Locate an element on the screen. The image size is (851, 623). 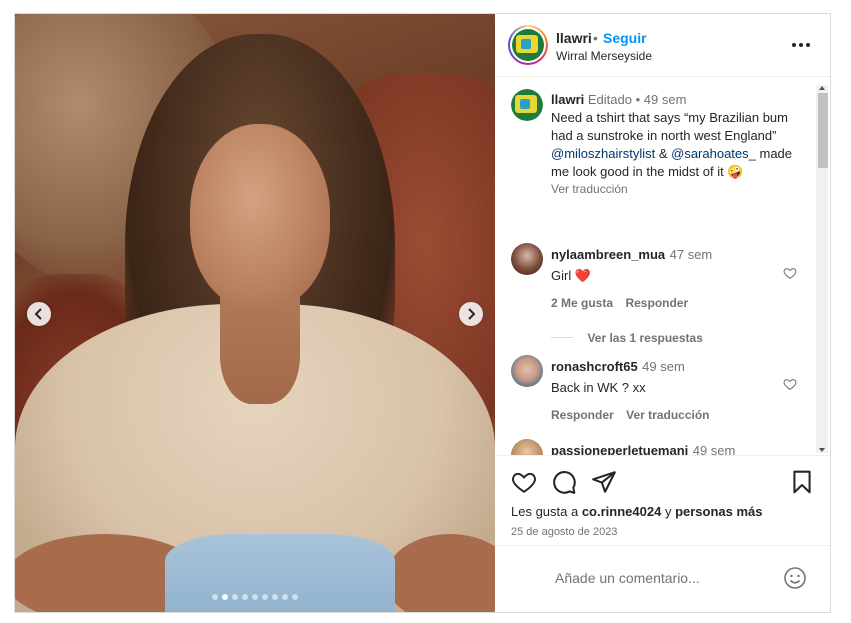
carousel-indicator is located at coordinates (255, 597).